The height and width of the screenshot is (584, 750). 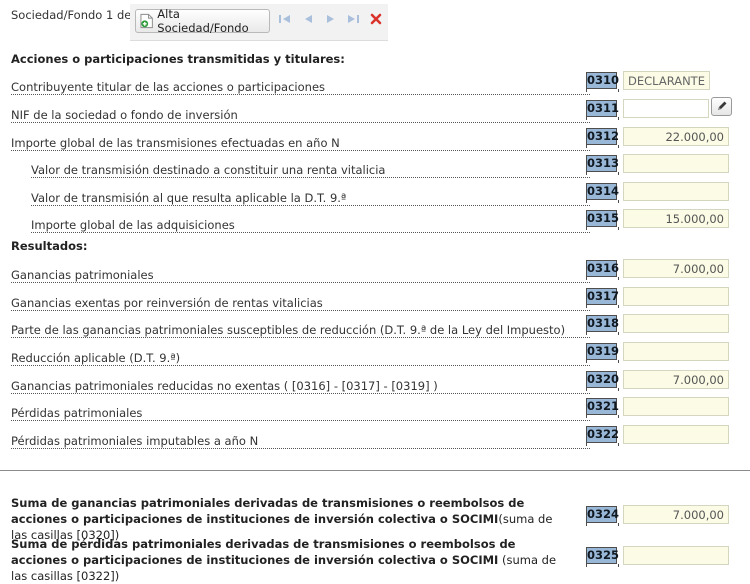 What do you see at coordinates (375, 470) in the screenshot?
I see `section-divider` at bounding box center [375, 470].